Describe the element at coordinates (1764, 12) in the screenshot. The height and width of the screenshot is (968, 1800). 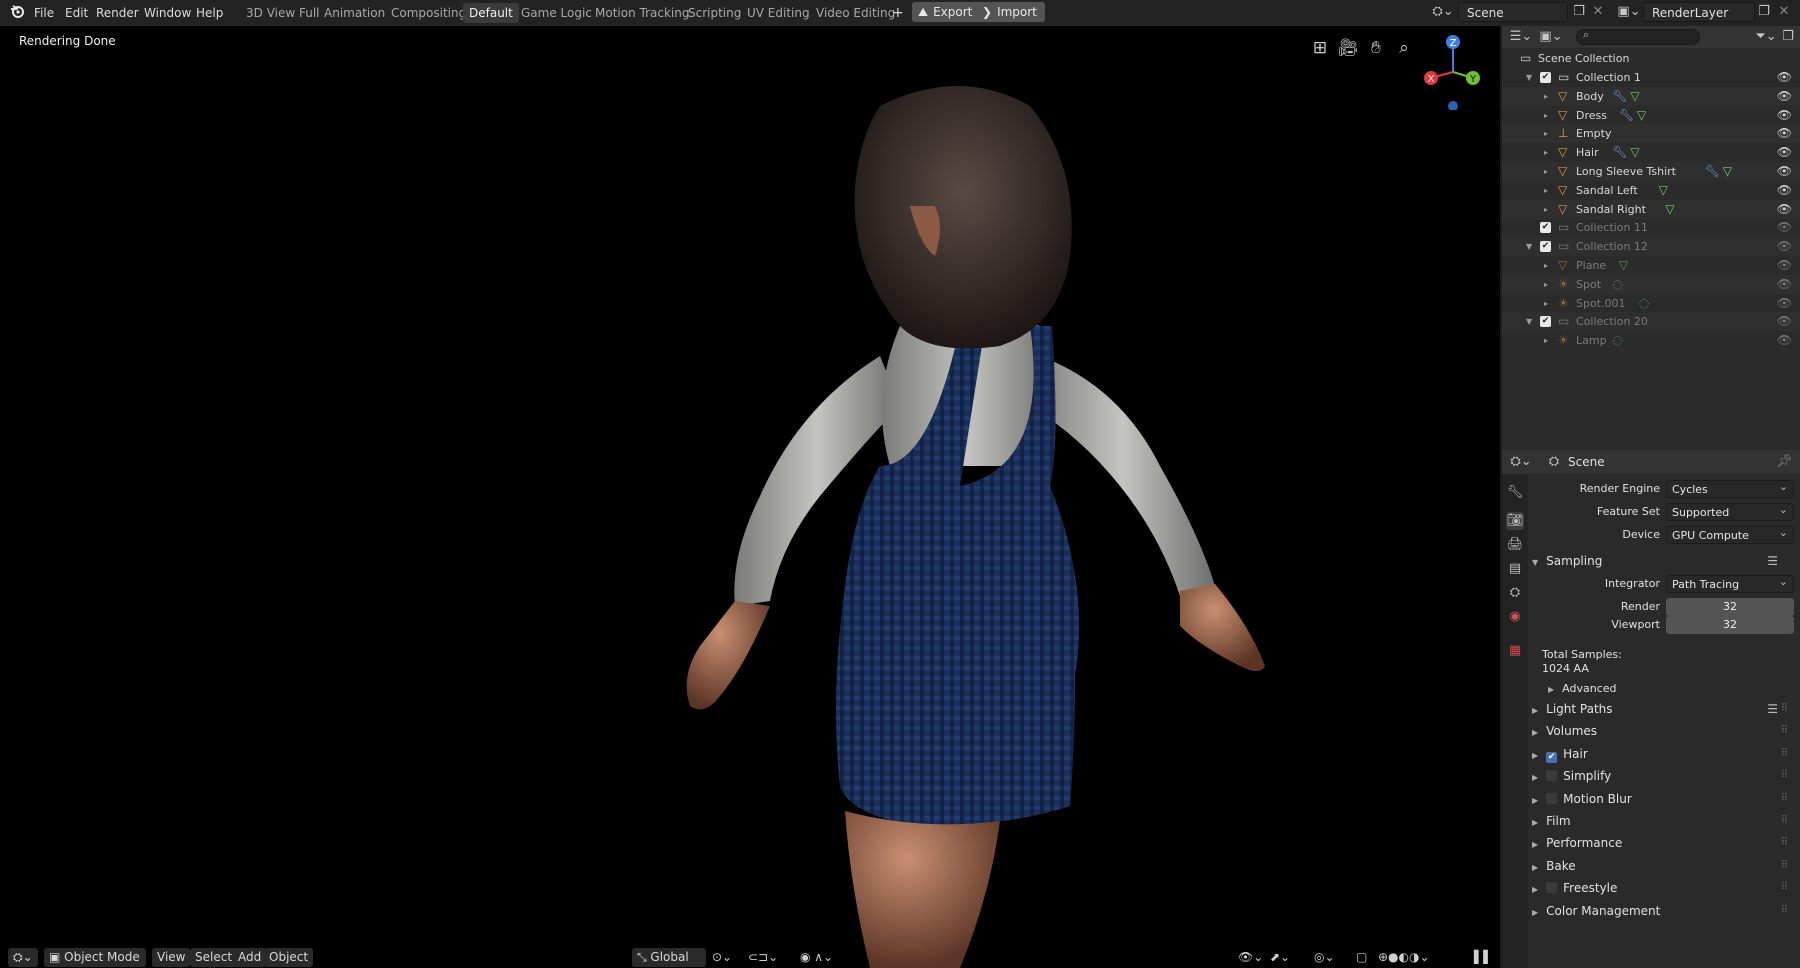
I see `new-layer-icon: ❐` at that location.